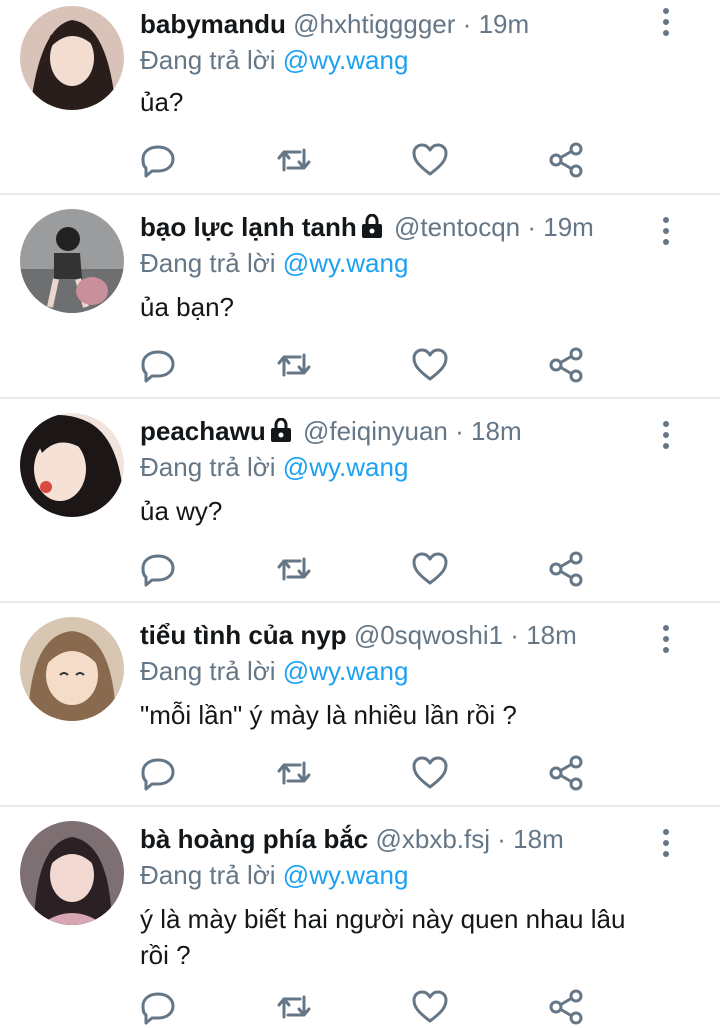 This screenshot has width=720, height=1028. What do you see at coordinates (181, 511) in the screenshot?
I see `tweet-text: ủa wy?` at bounding box center [181, 511].